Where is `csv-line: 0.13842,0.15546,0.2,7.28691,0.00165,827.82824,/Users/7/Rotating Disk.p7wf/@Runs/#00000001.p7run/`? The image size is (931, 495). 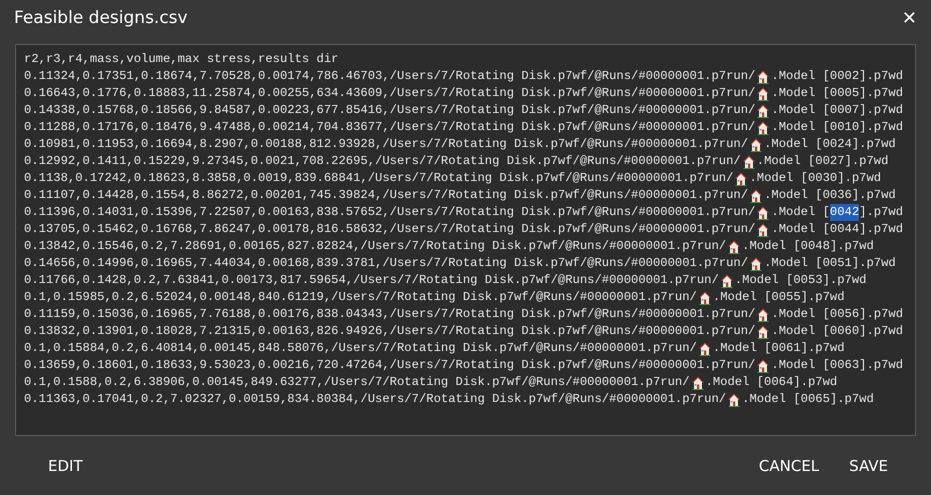
csv-line: 0.13842,0.15546,0.2,7.28691,0.00165,827.82824,/Users/7/Rotating Disk.p7wf/@Runs/#00000001.p7run/ is located at coordinates (375, 246).